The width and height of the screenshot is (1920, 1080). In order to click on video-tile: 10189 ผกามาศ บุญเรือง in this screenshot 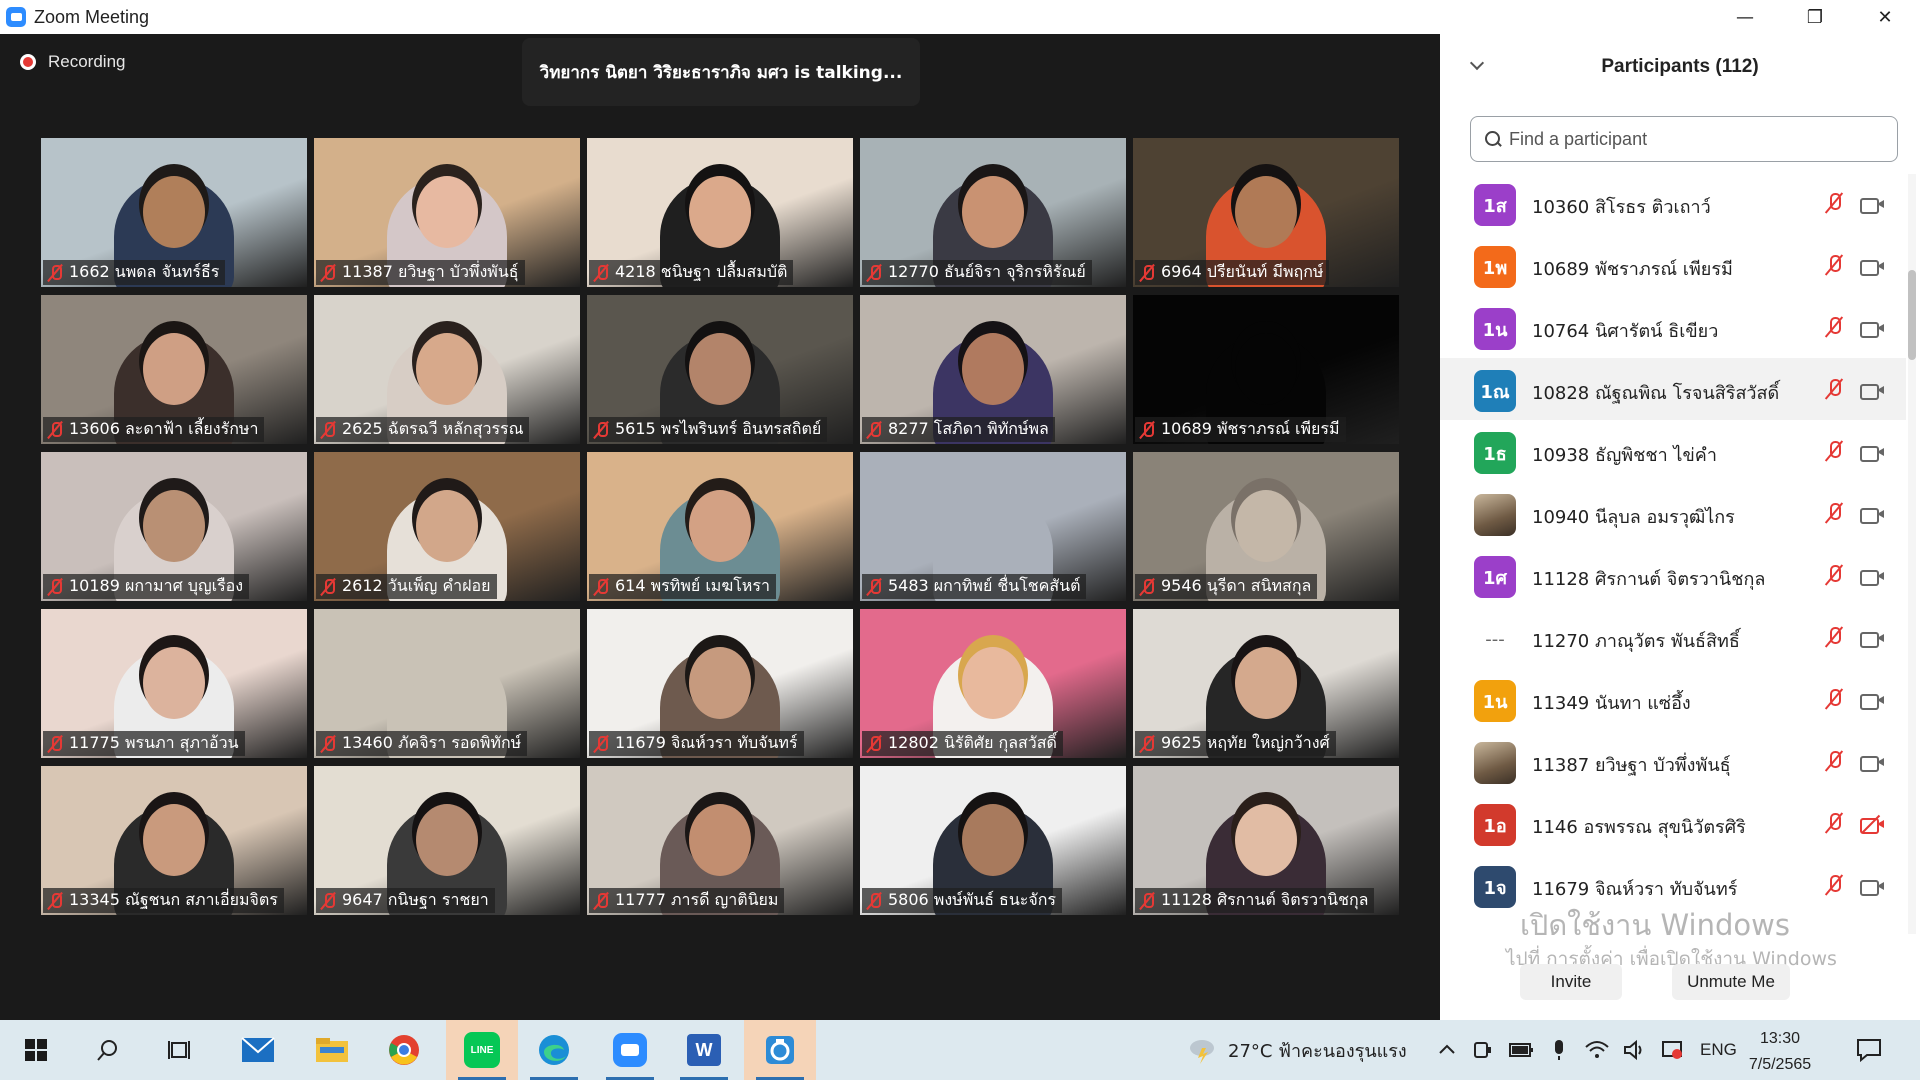, I will do `click(174, 526)`.